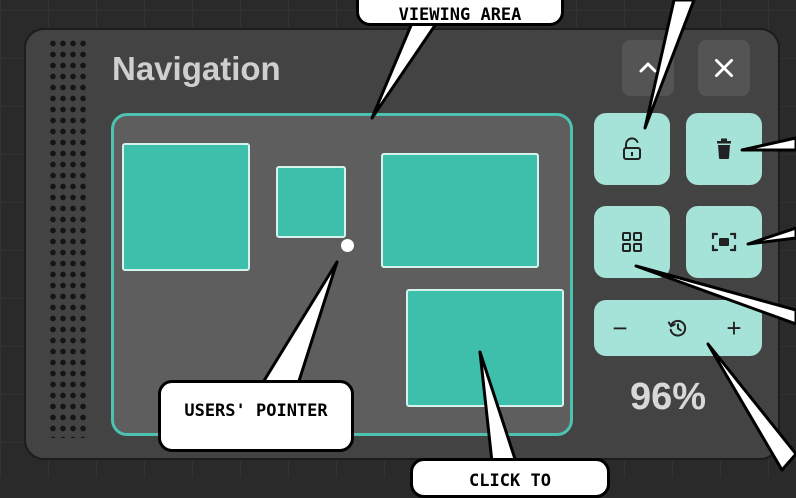  Describe the element at coordinates (196, 68) in the screenshot. I see `panel-title: Navigation` at that location.